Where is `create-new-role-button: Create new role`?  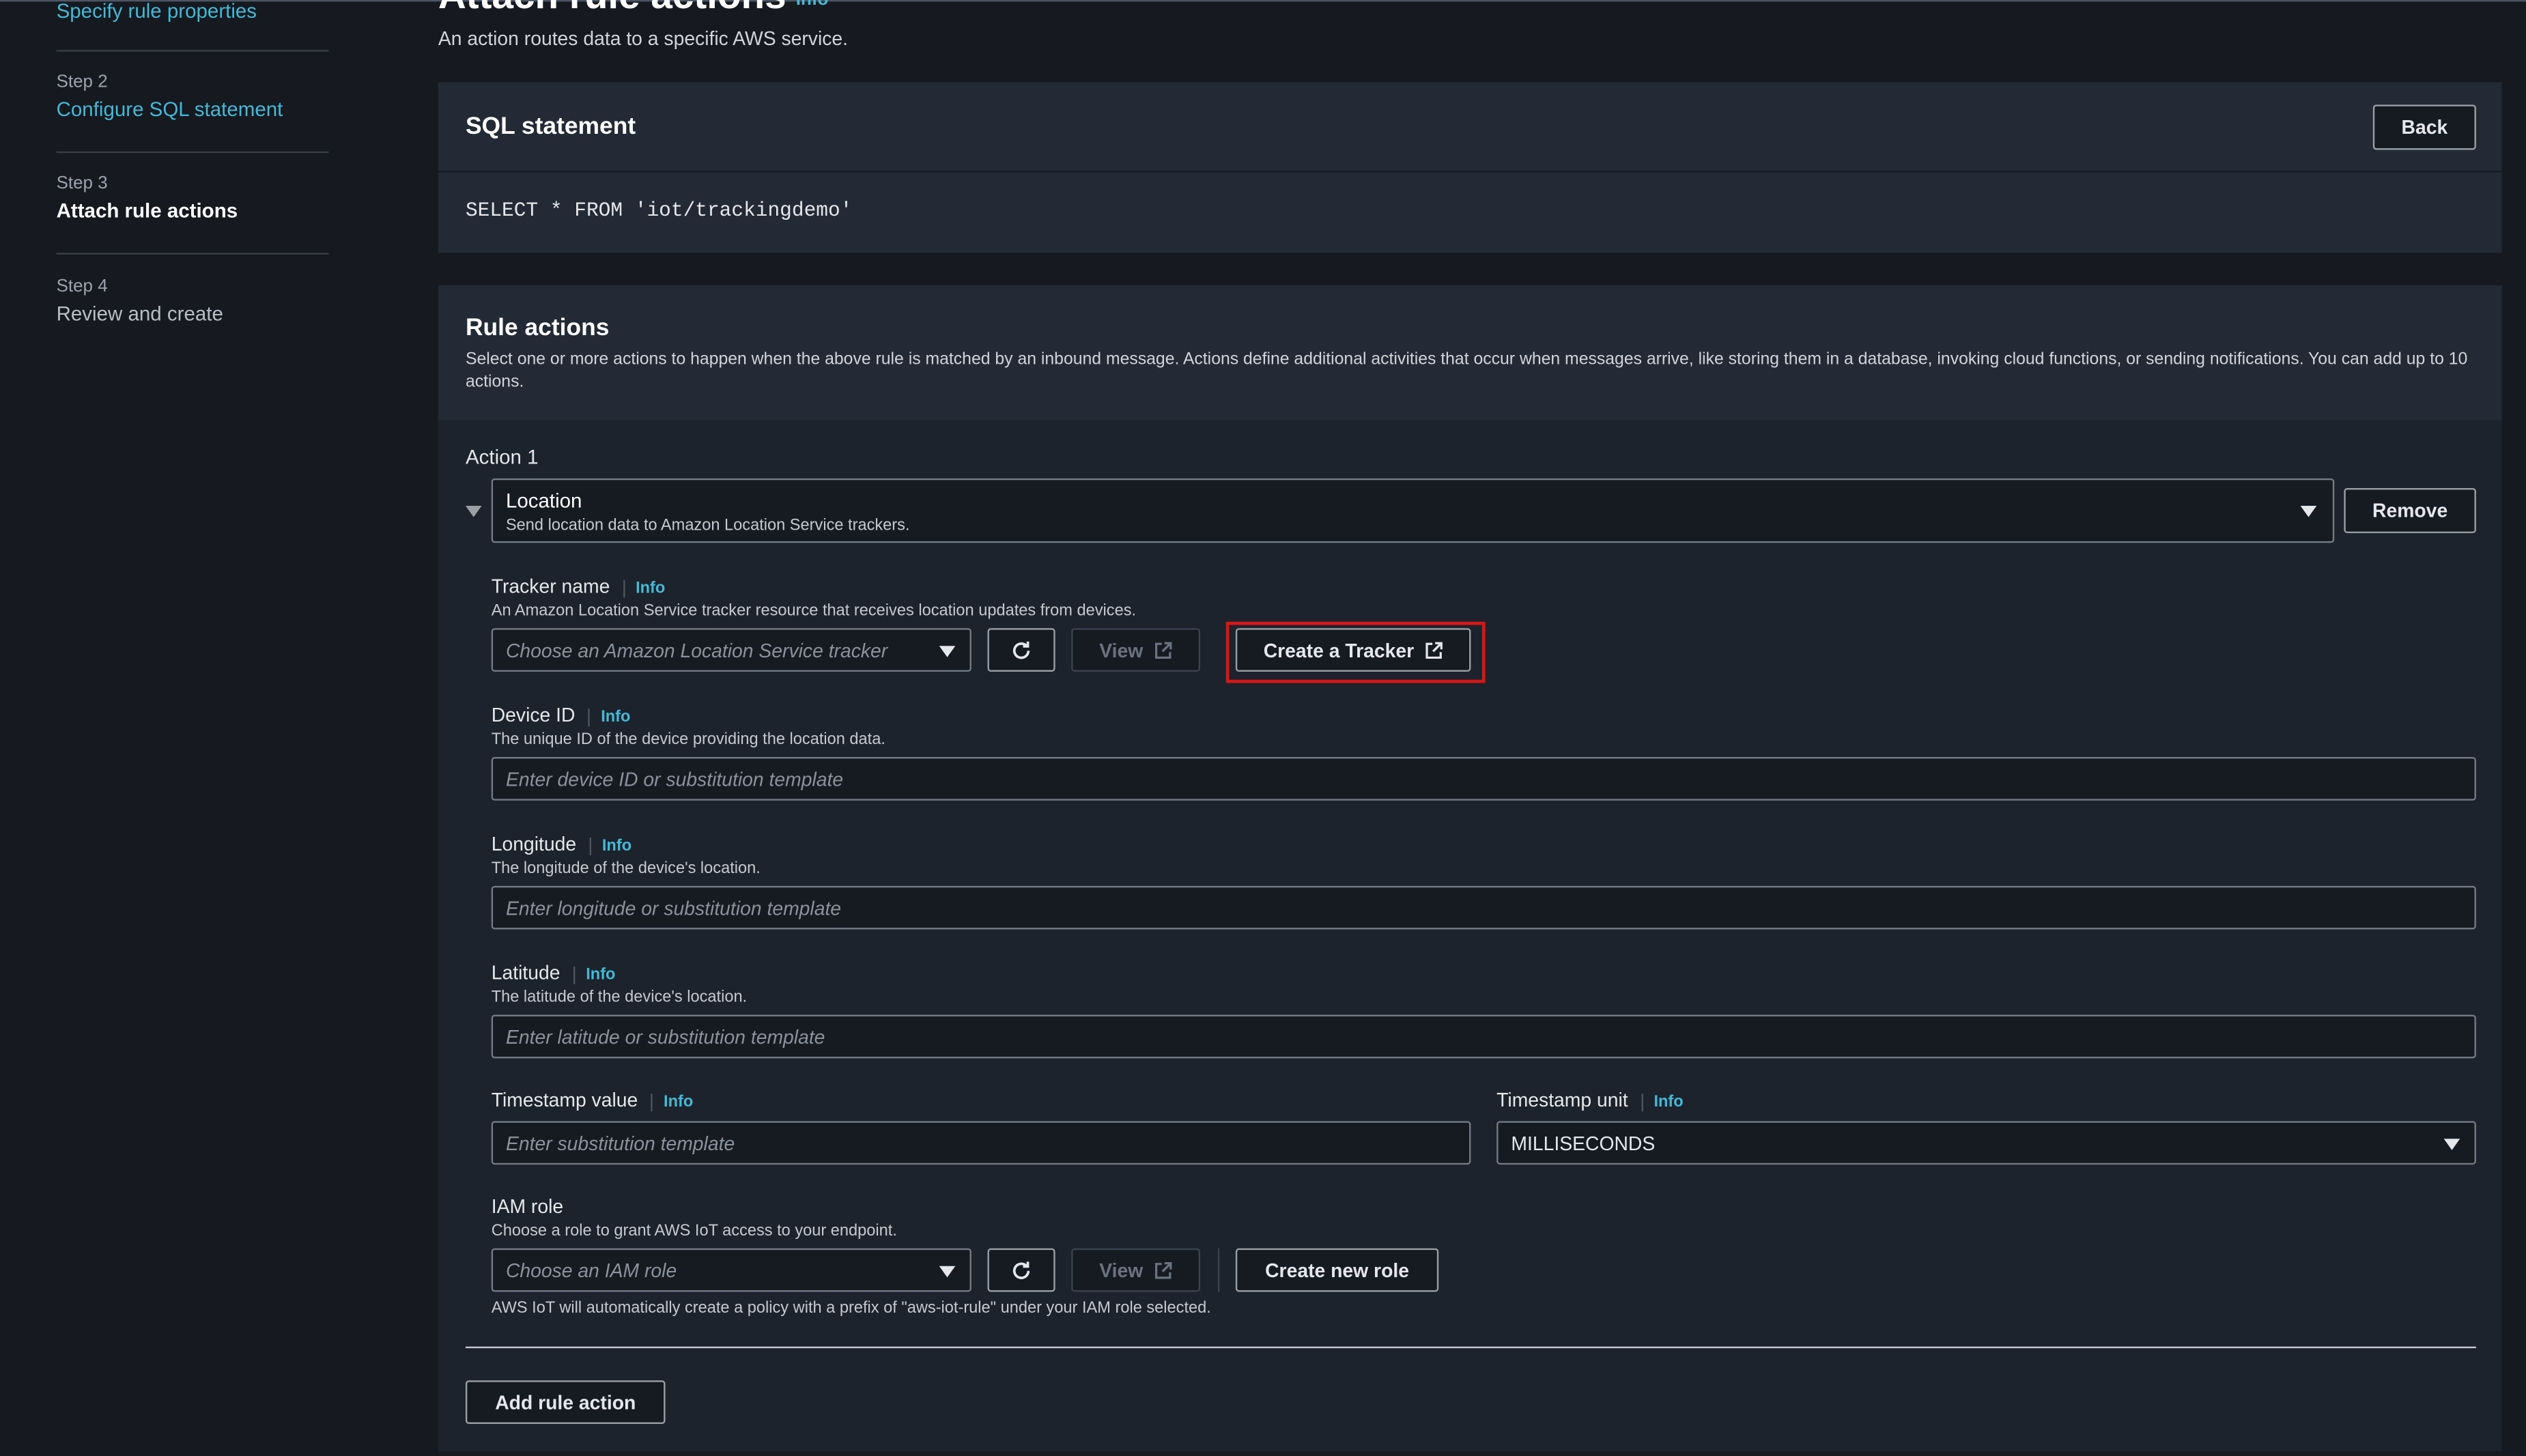
create-new-role-button: Create new role is located at coordinates (1337, 1270).